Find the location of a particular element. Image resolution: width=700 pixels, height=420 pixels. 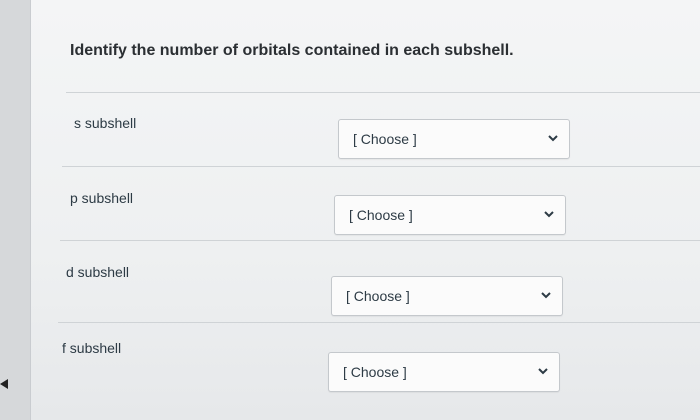

cursor-arrow-icon is located at coordinates (4, 384).